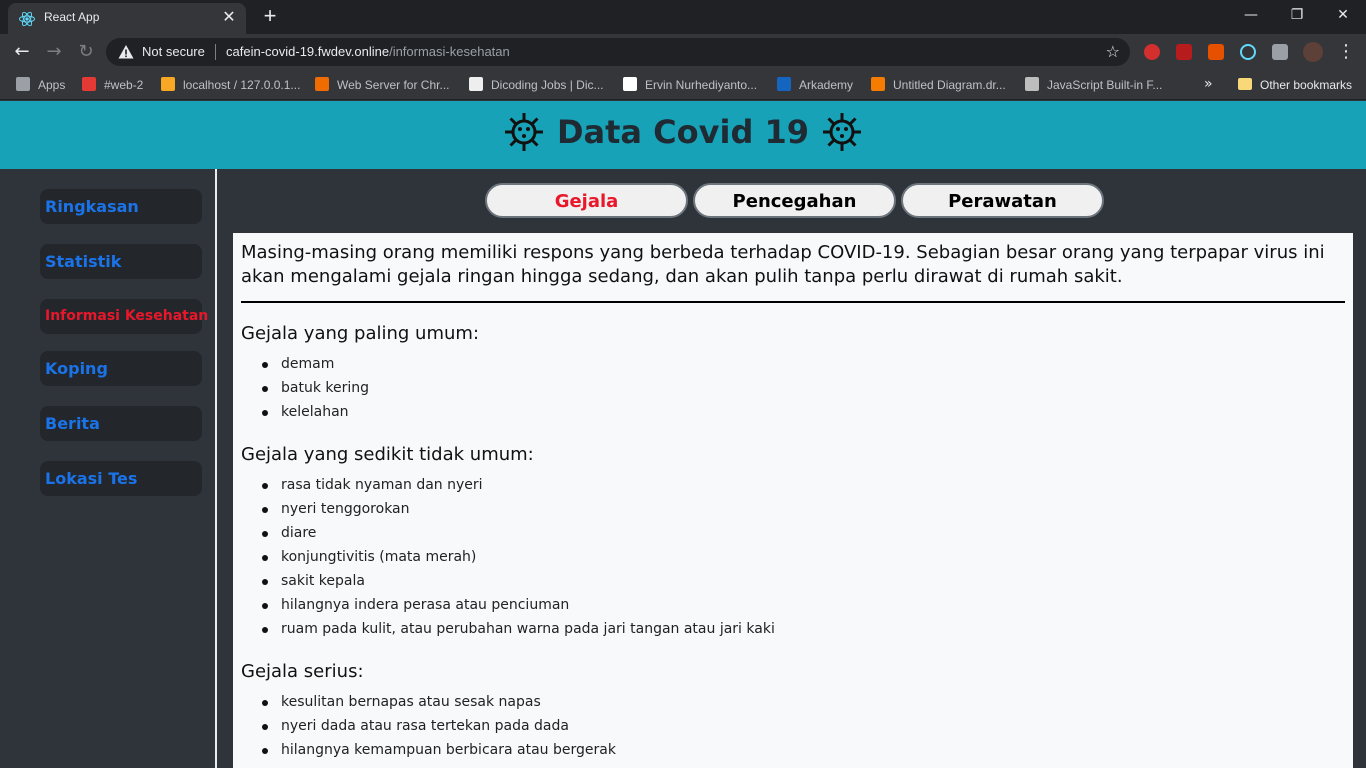 The image size is (1366, 768). I want to click on list-item: diare, so click(803, 533).